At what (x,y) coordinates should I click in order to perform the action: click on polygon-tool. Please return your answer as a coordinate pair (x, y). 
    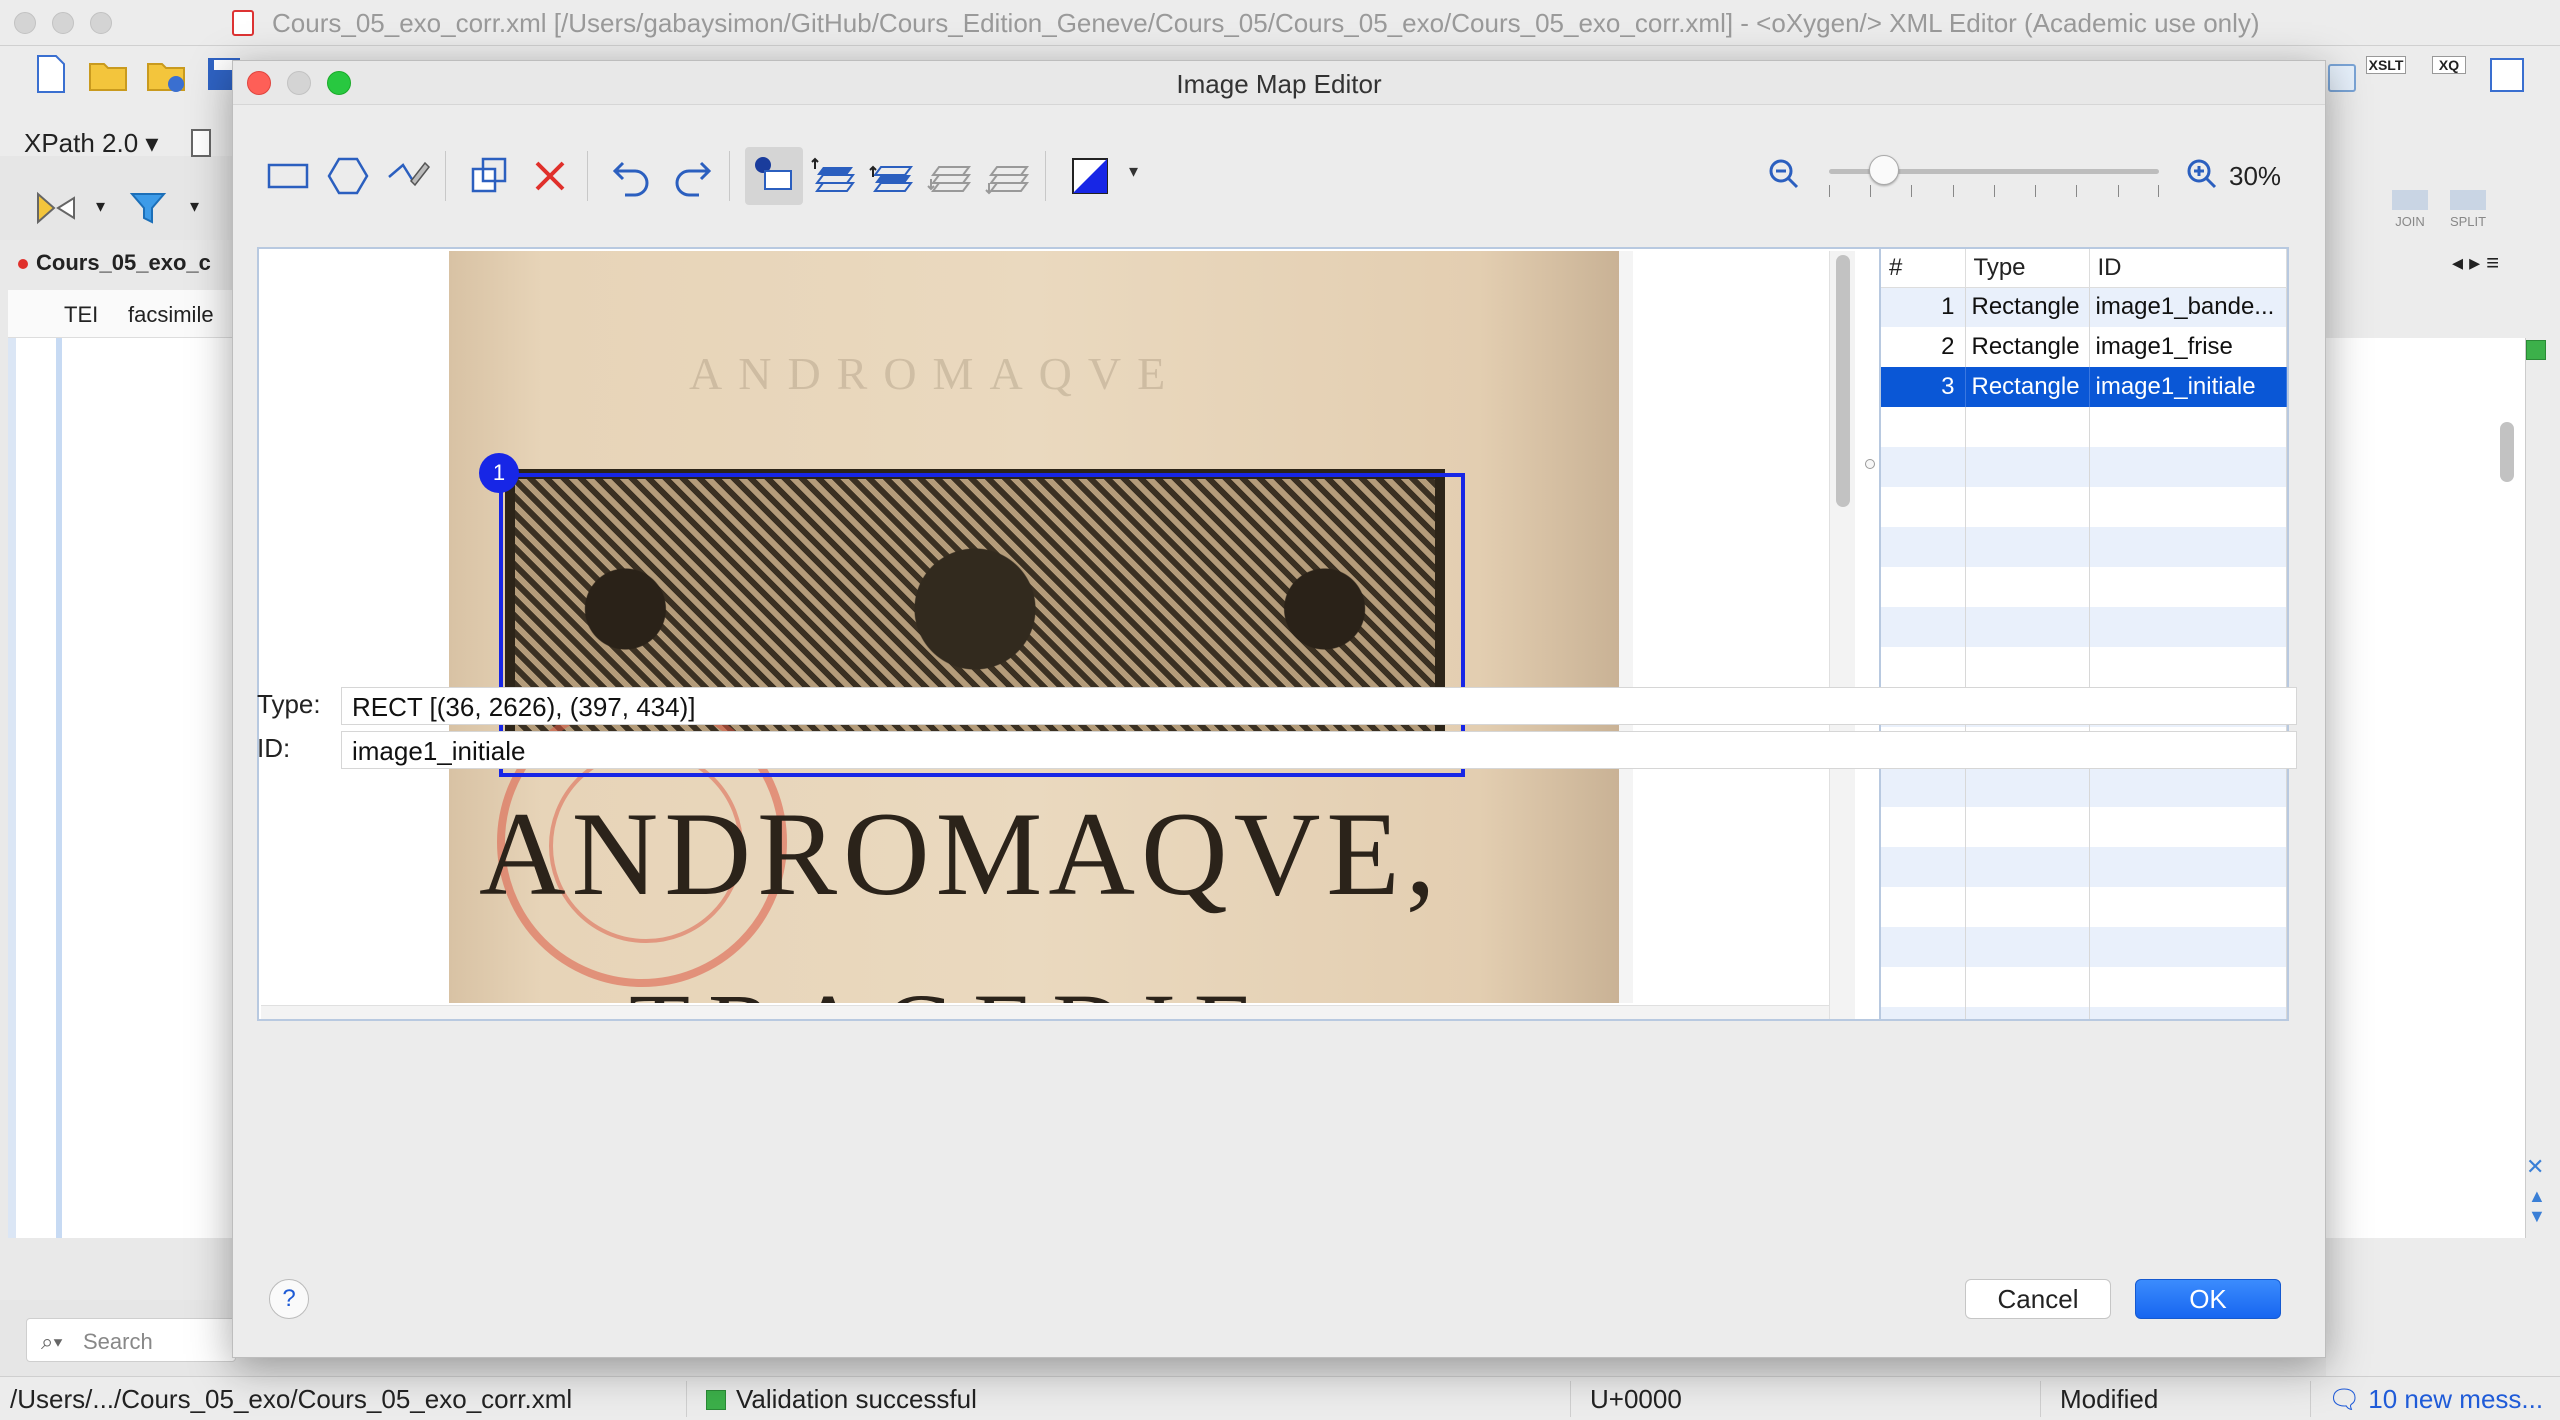
    Looking at the image, I should click on (348, 176).